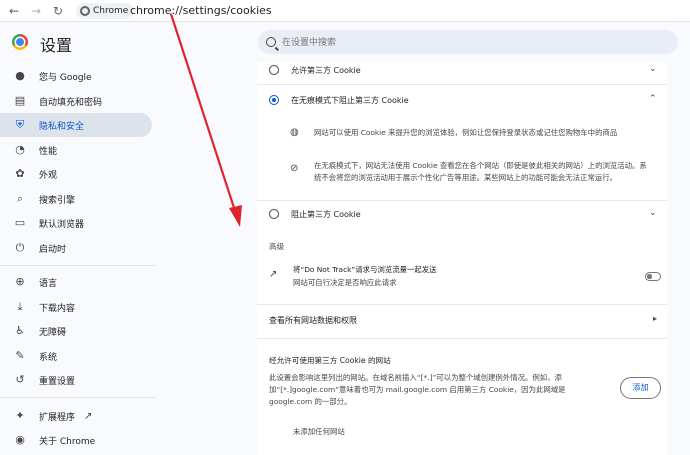 This screenshot has width=690, height=455. What do you see at coordinates (20, 281) in the screenshot?
I see `globe-icon: ⊕` at bounding box center [20, 281].